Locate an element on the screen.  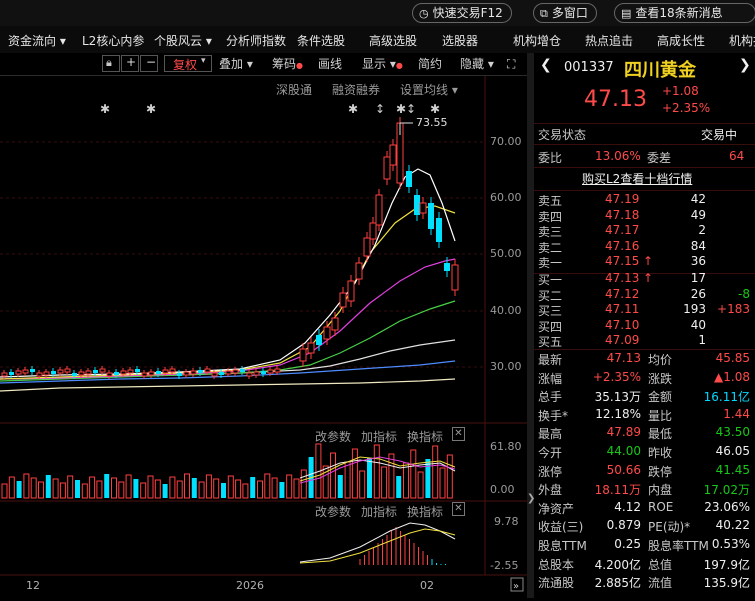
macd-params-link: 改参数 is located at coordinates (333, 511).